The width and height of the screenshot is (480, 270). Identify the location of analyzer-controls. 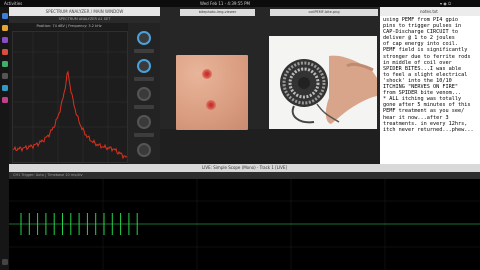
(144, 93).